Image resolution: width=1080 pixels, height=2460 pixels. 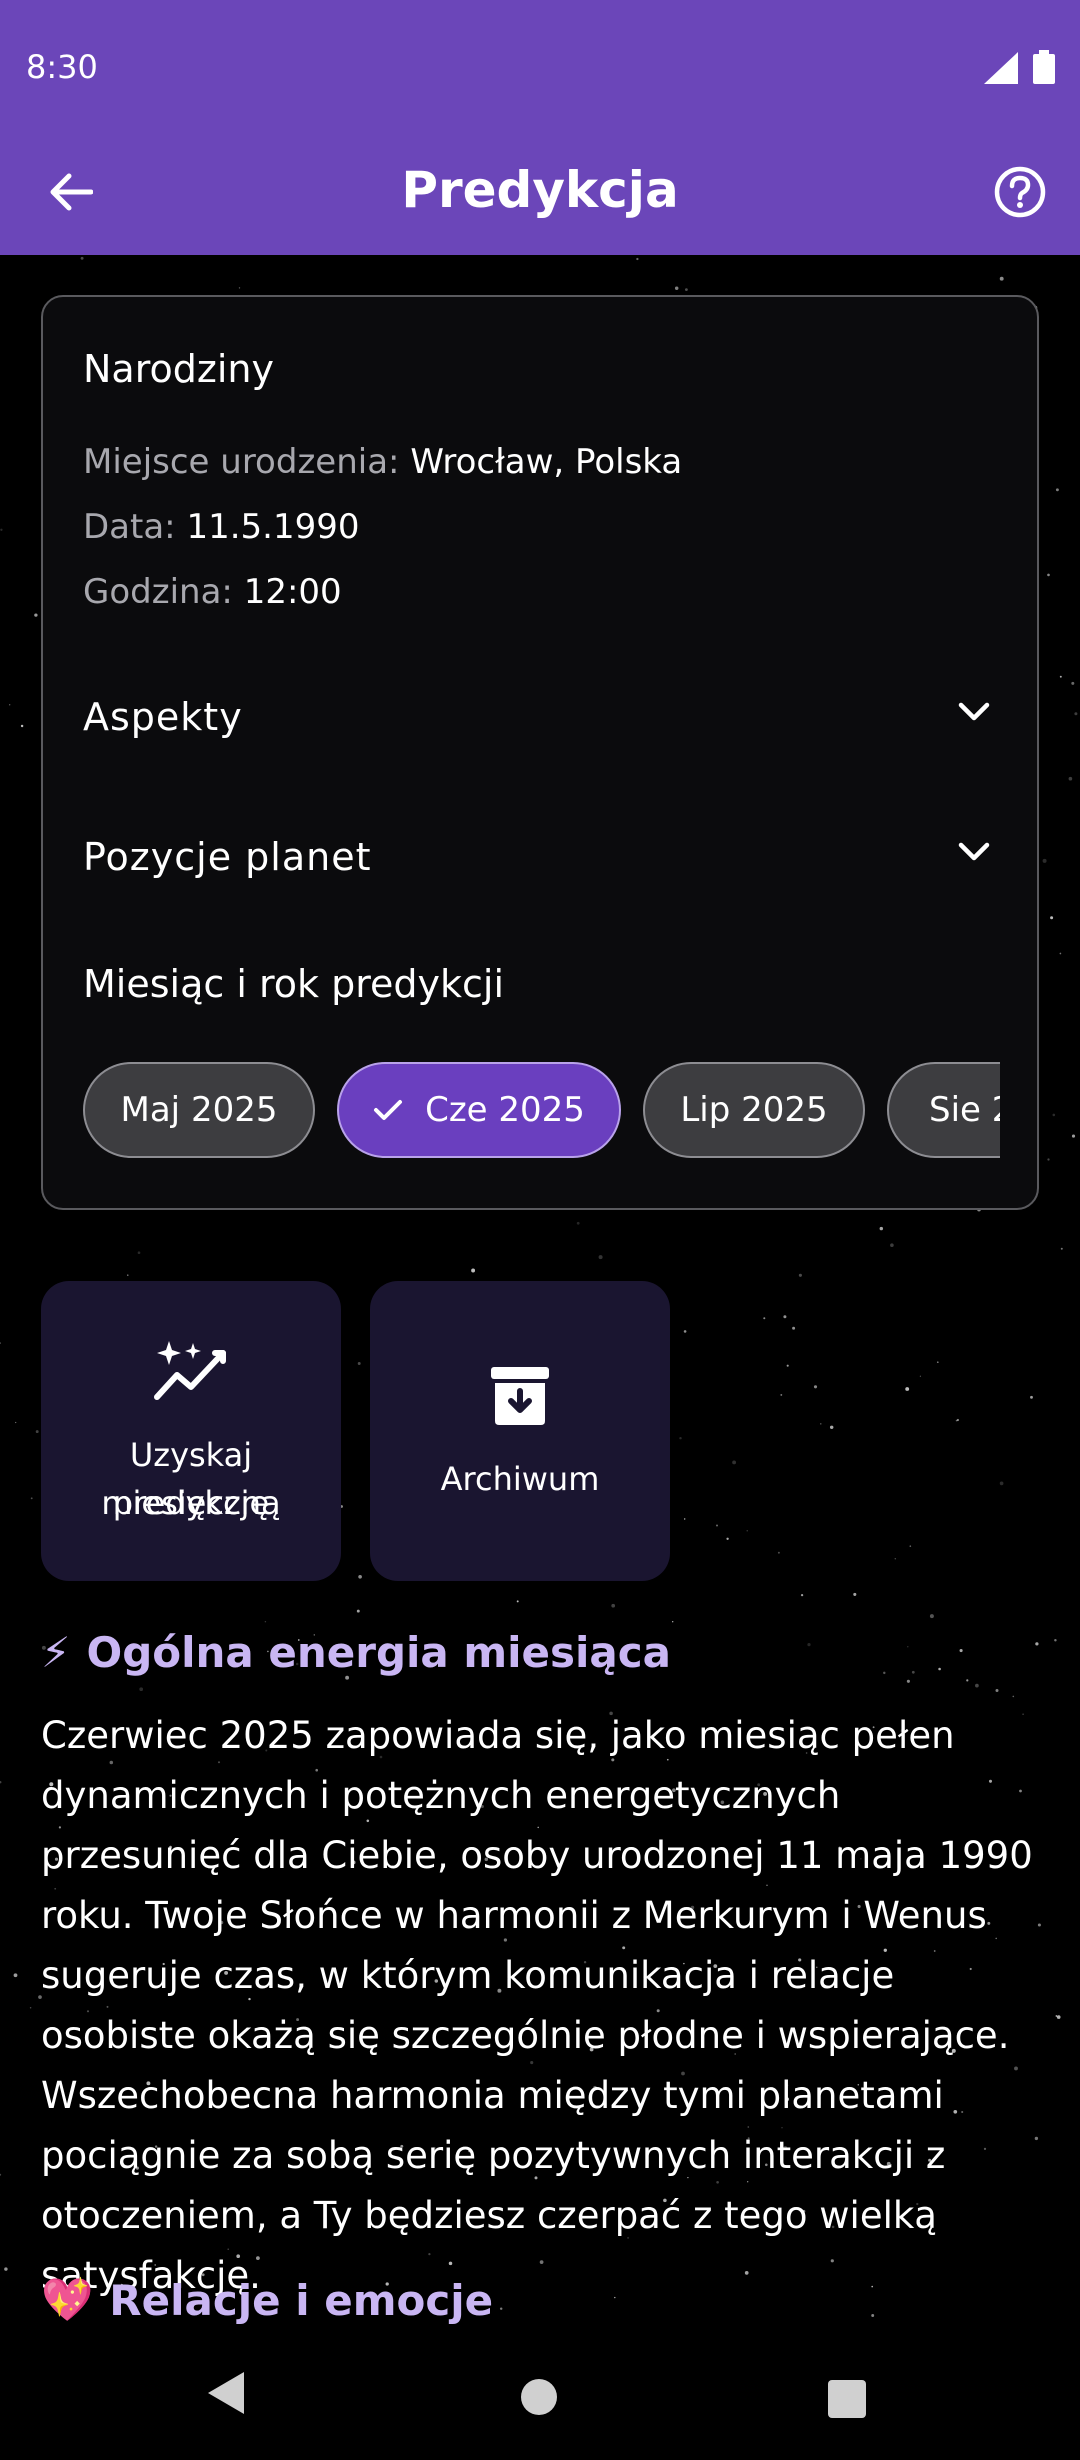 I want to click on page-title: Predykcja, so click(x=540, y=190).